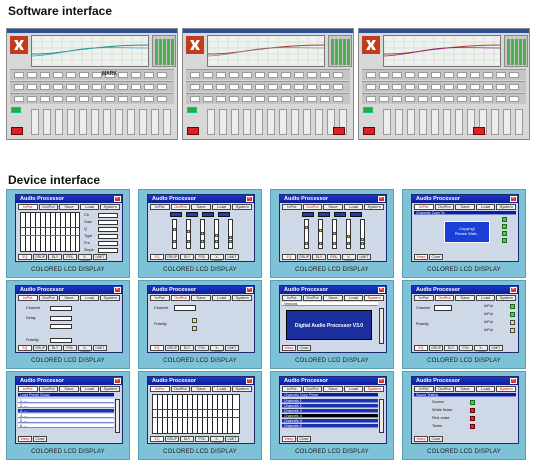 The height and width of the screenshot is (461, 540). What do you see at coordinates (66, 406) in the screenshot?
I see `preset-row: 2. ---` at bounding box center [66, 406].